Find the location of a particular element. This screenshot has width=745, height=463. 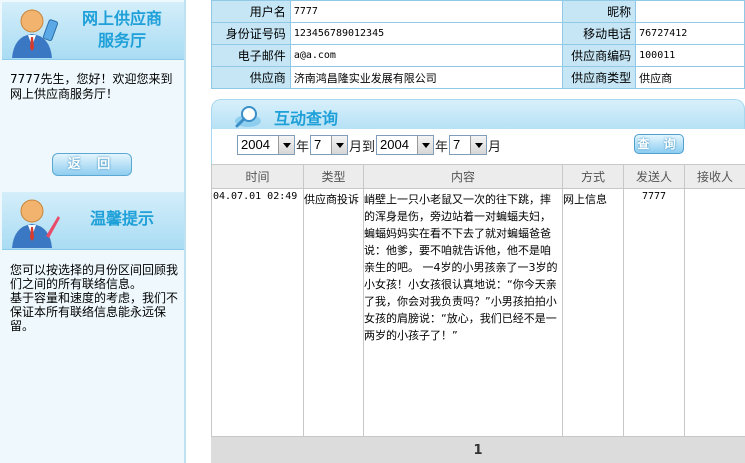

tips-paragraph-1: 您可以按选择的月份区间回顾我们之间的所有联络信息。 is located at coordinates (94, 277).